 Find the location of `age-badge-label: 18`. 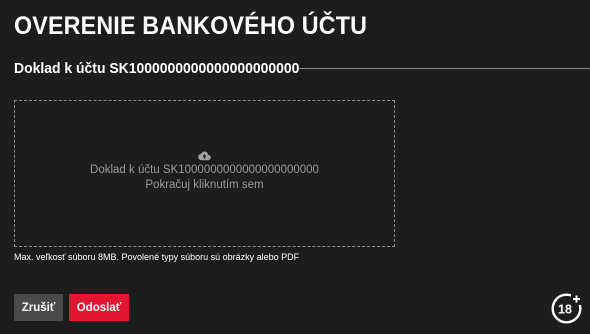

age-badge-label: 18 is located at coordinates (565, 310).